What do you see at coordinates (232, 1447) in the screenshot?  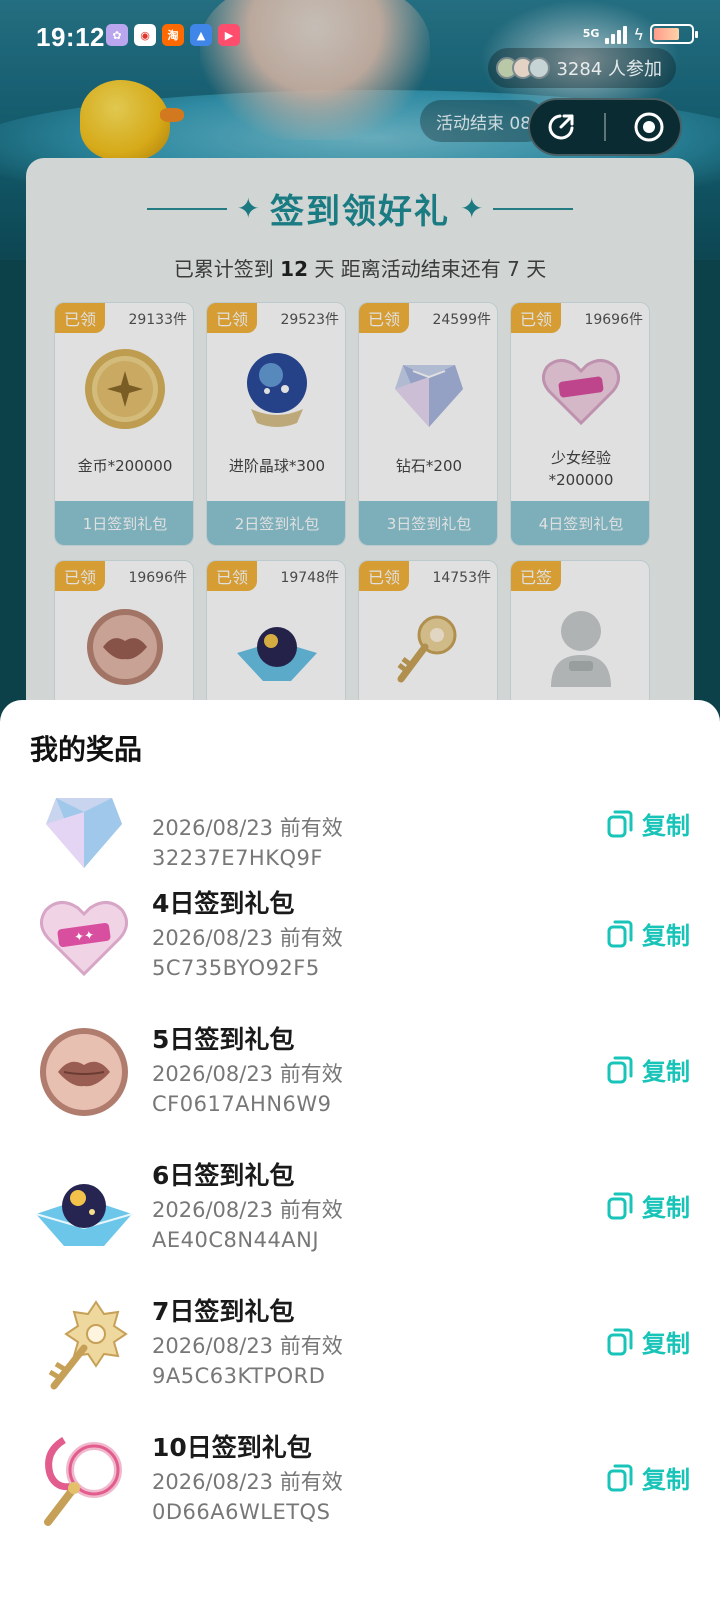 I see `prize-name: 10日签到礼包` at bounding box center [232, 1447].